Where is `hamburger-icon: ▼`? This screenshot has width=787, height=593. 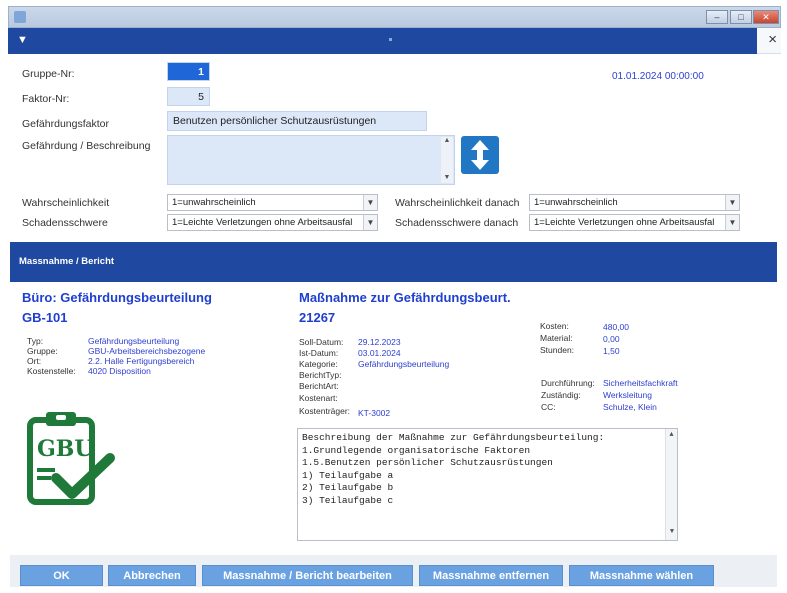
hamburger-icon: ▼ is located at coordinates (22, 40).